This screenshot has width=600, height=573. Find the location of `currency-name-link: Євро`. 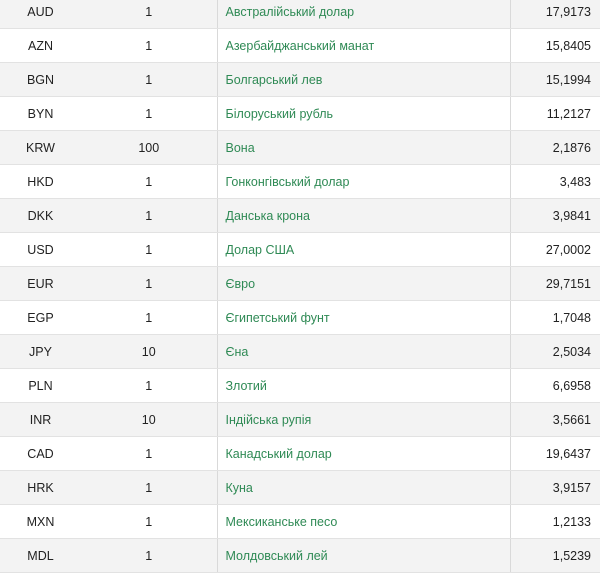

currency-name-link: Євро is located at coordinates (364, 283).